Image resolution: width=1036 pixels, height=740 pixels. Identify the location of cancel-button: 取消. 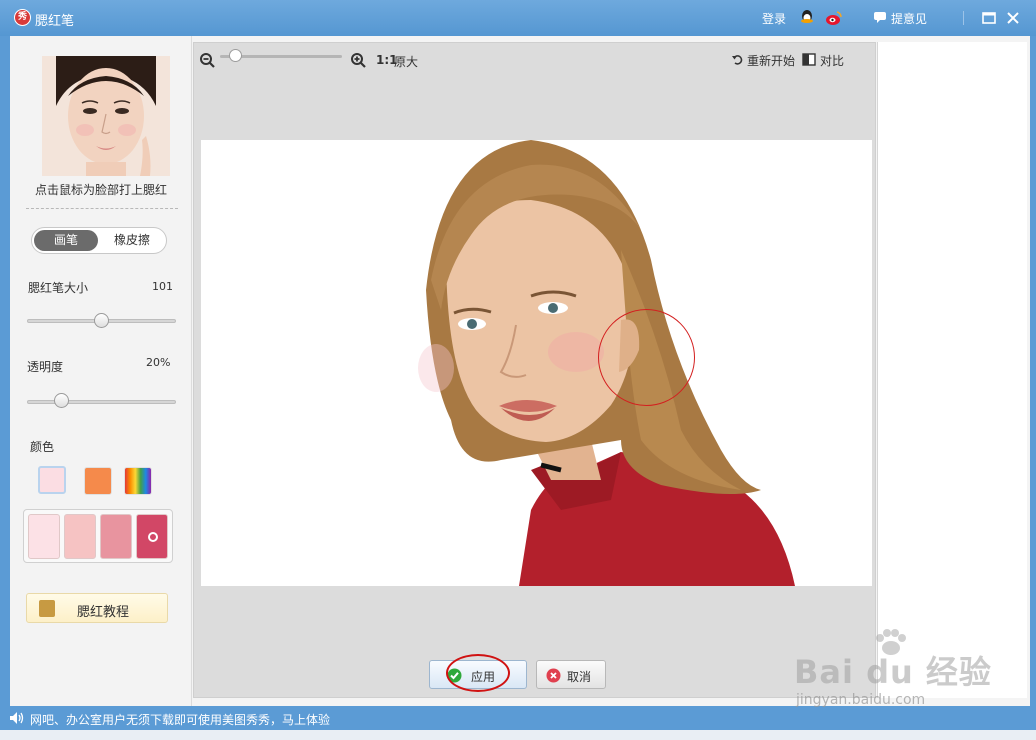
(571, 674).